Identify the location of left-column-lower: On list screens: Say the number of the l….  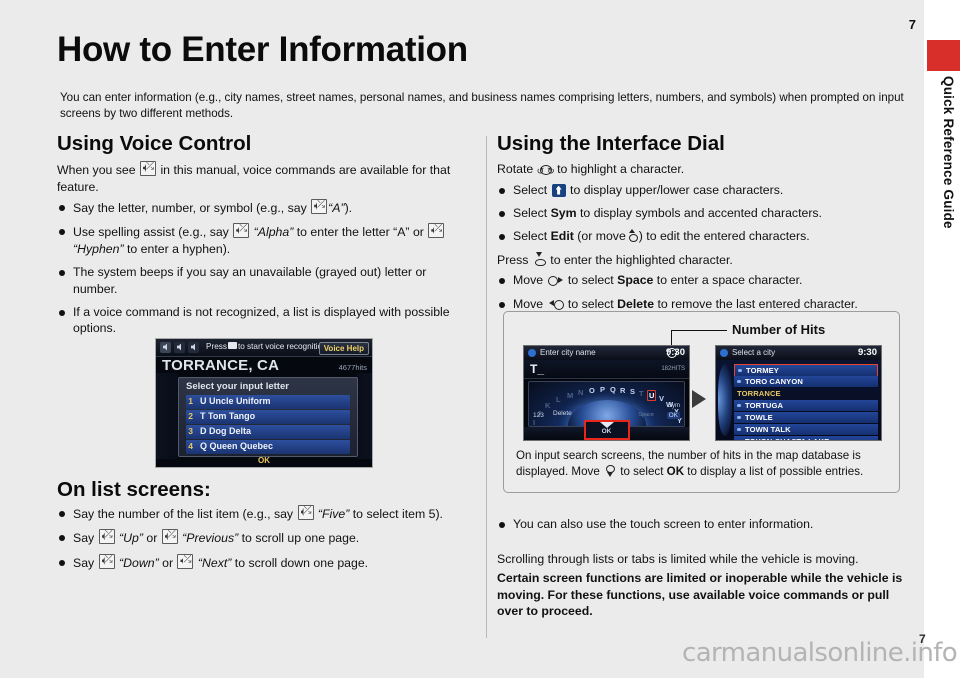
(263, 528).